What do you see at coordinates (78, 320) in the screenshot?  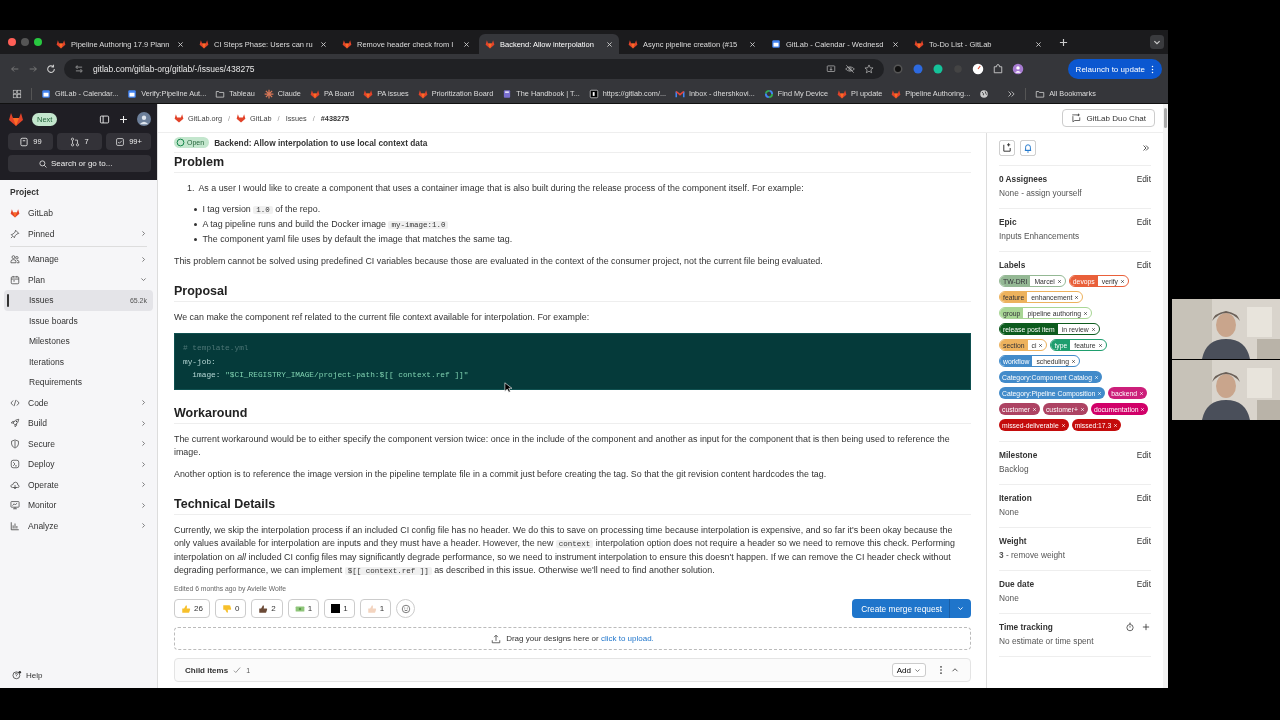 I see `nav-subitem: Issue boards` at bounding box center [78, 320].